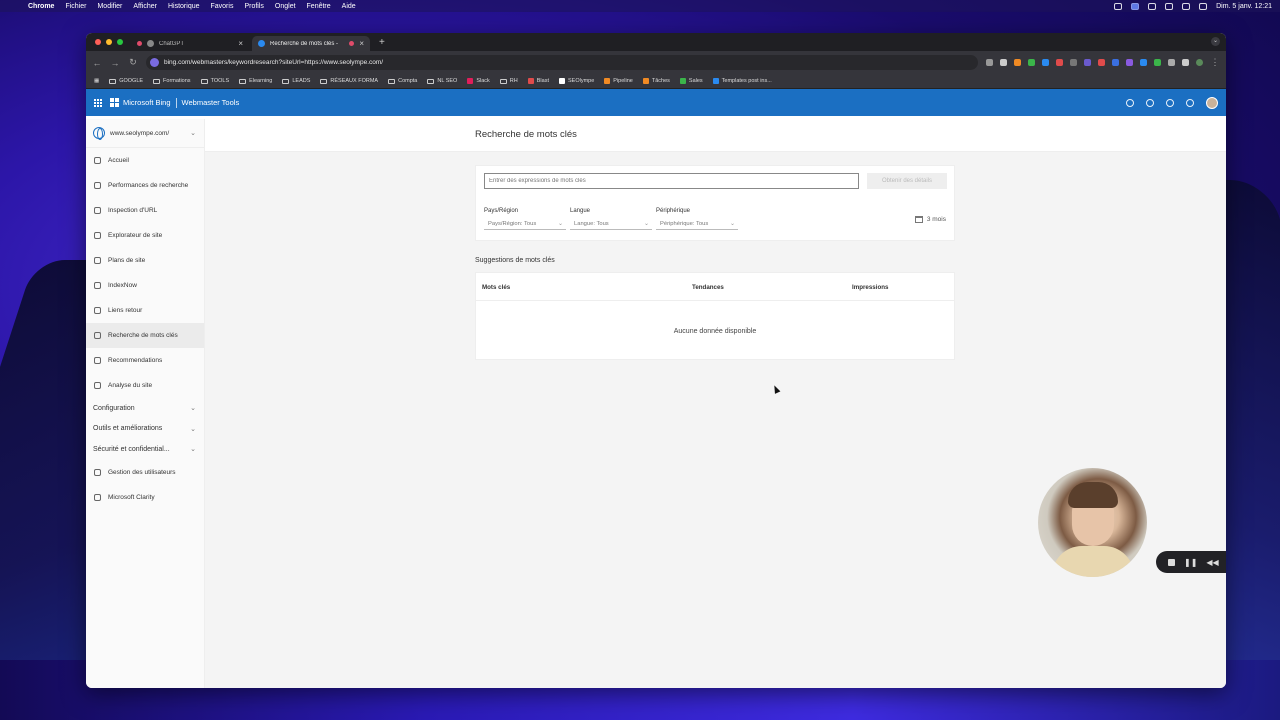 The width and height of the screenshot is (1280, 720). Describe the element at coordinates (1130, 102) in the screenshot. I see `notifications-icon` at that location.